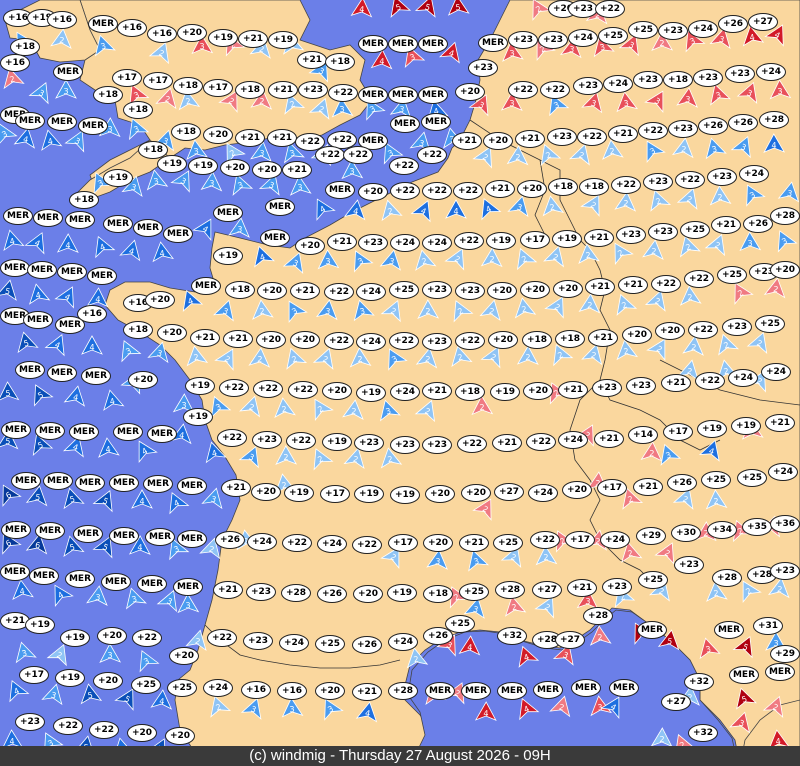 The width and height of the screenshot is (800, 766). What do you see at coordinates (785, 654) in the screenshot?
I see `temperature-label: +29` at bounding box center [785, 654].